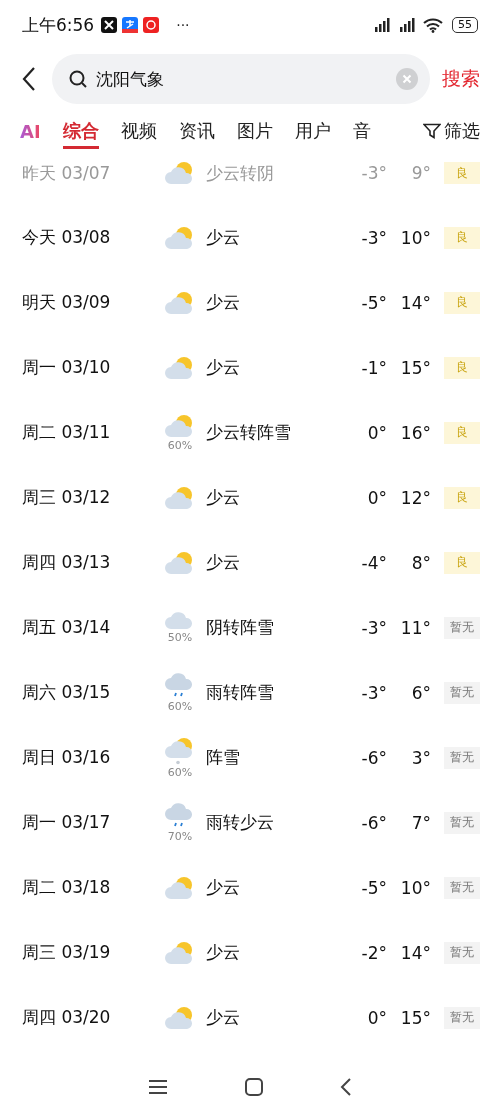  I want to click on low-temperature: -4°, so click(373, 562).